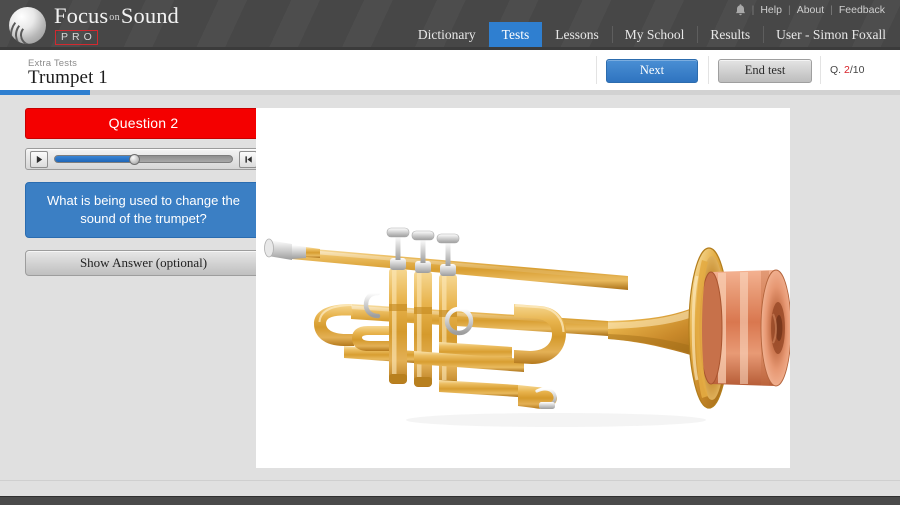 The image size is (900, 505). What do you see at coordinates (820, 70) in the screenshot?
I see `toolbar-divider-right` at bounding box center [820, 70].